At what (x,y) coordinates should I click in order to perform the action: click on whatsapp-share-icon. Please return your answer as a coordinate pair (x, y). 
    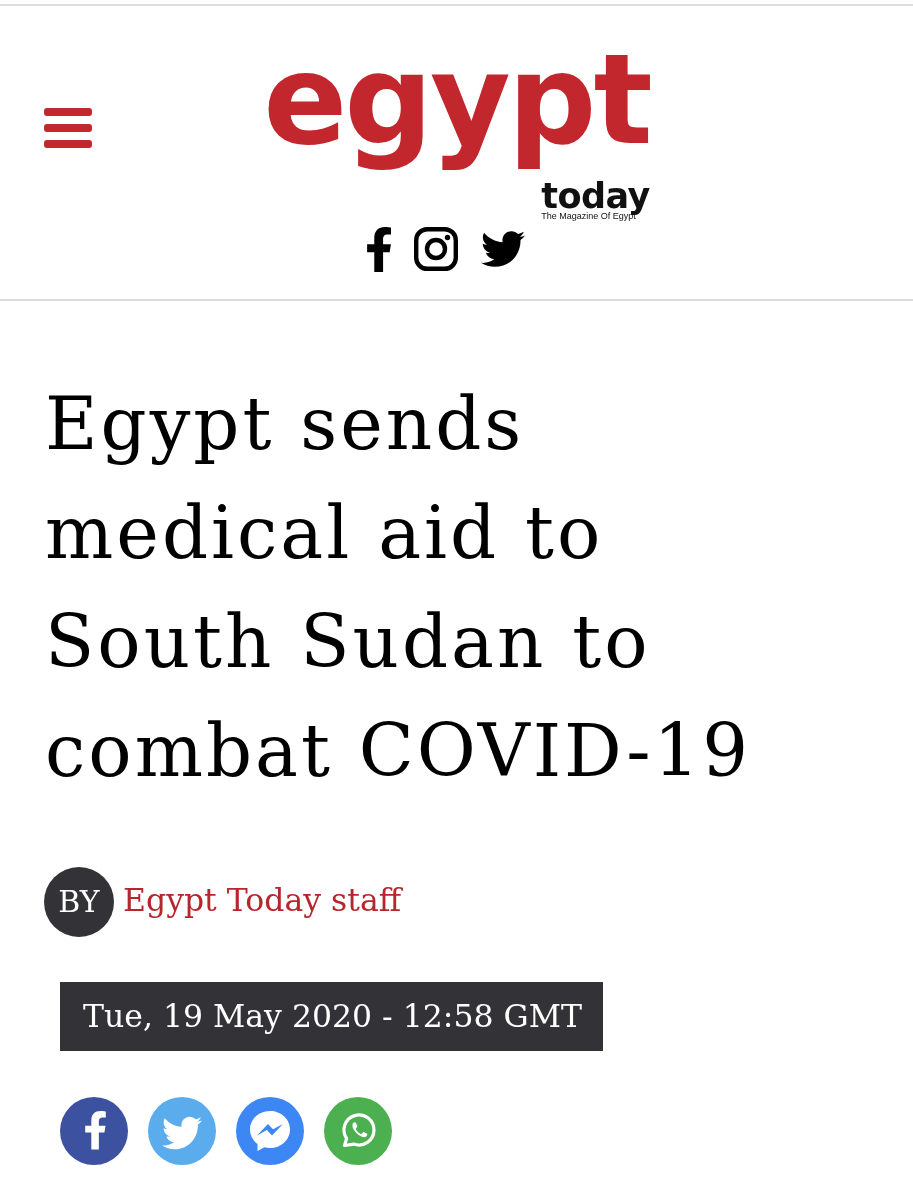
    Looking at the image, I should click on (358, 1130).